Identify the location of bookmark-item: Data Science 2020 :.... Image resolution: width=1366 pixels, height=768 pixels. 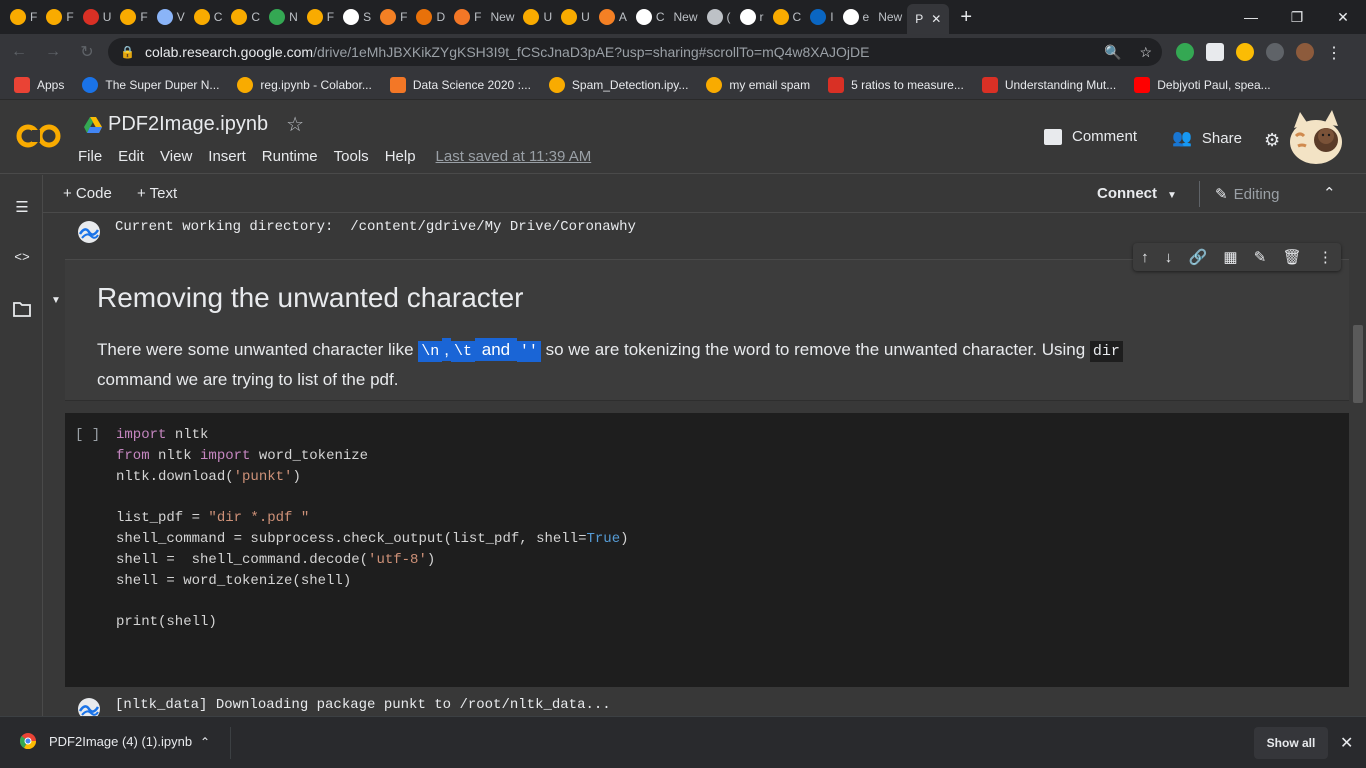
(460, 84).